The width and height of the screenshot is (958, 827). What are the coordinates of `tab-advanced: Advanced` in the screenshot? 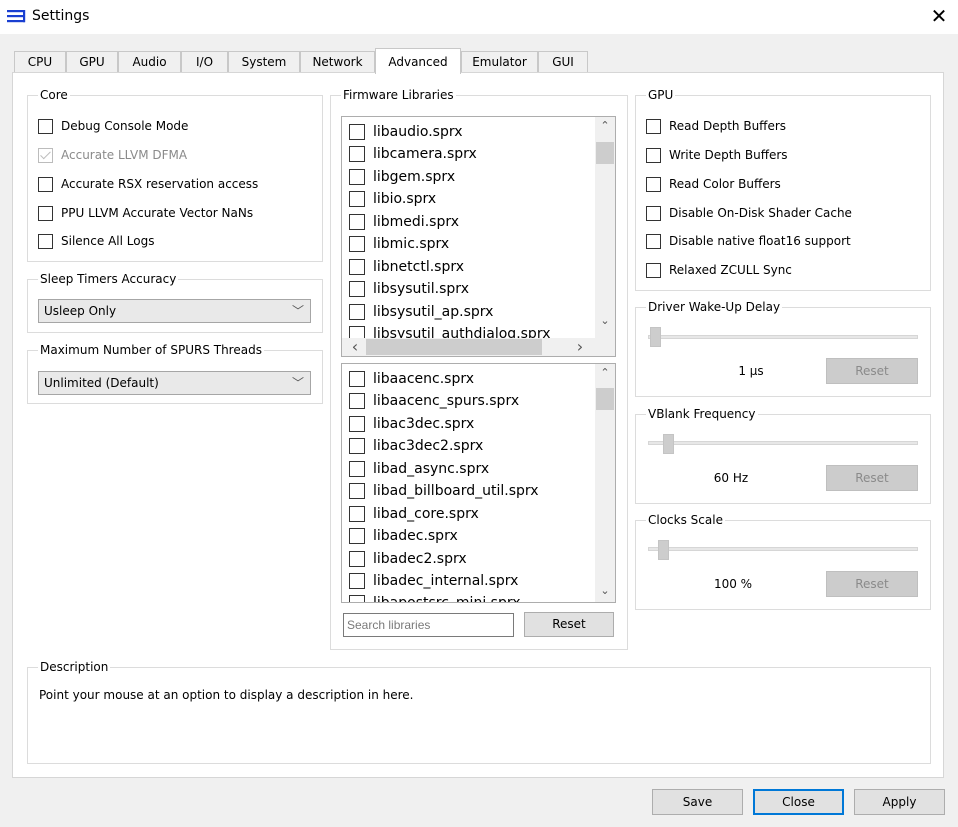 It's located at (418, 61).